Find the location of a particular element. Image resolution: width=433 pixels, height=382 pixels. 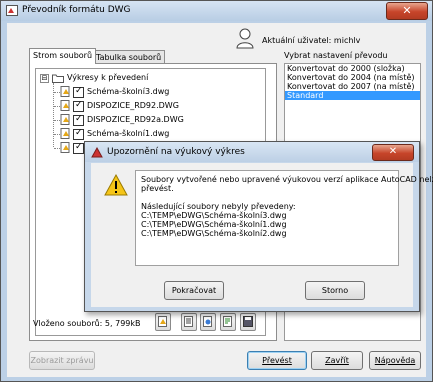

tree-item-label: Schéma-školní3.dwg is located at coordinates (128, 91).